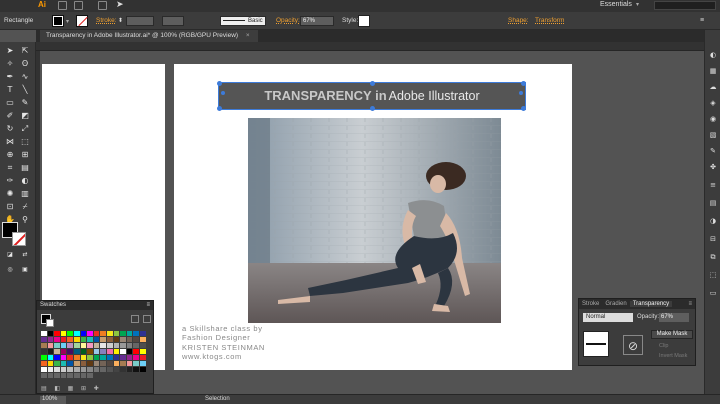 The height and width of the screenshot is (404, 720). I want to click on screen-mode-icon: ▣, so click(25, 269).